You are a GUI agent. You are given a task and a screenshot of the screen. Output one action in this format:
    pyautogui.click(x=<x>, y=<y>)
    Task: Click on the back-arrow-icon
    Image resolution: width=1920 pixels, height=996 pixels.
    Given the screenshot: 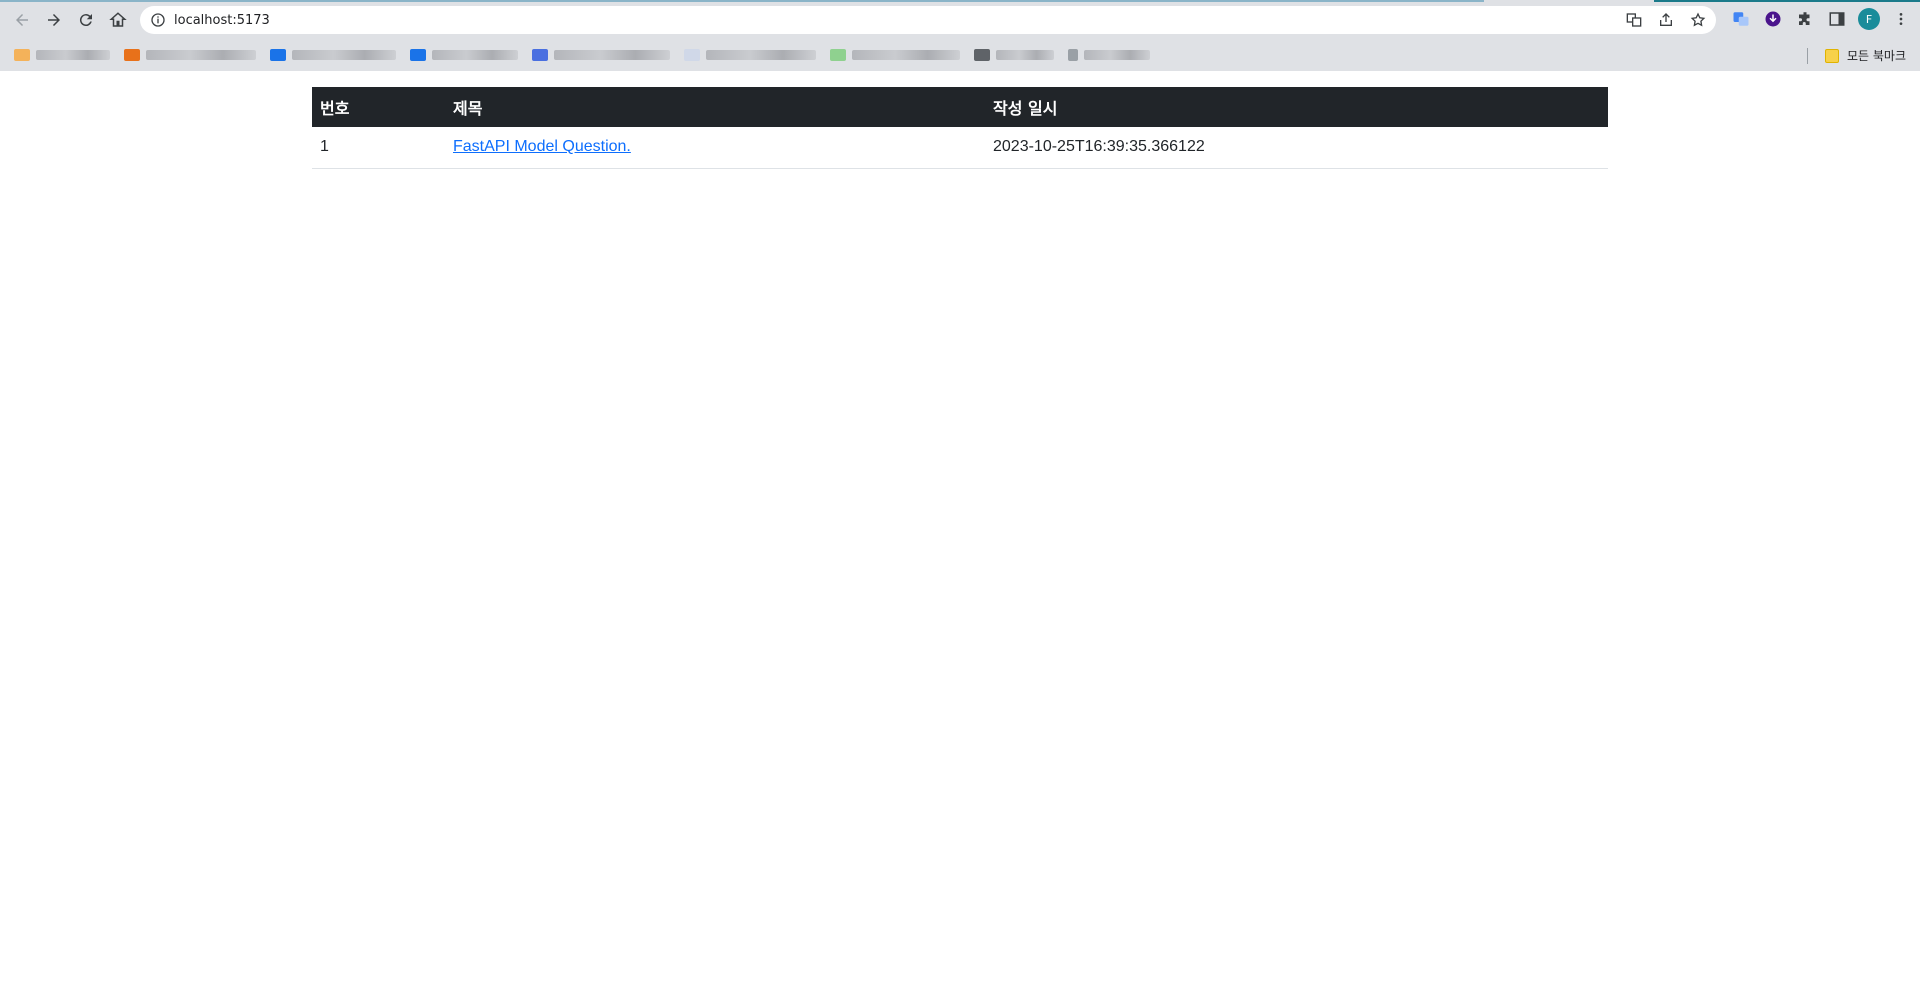 What is the action you would take?
    pyautogui.click(x=22, y=20)
    